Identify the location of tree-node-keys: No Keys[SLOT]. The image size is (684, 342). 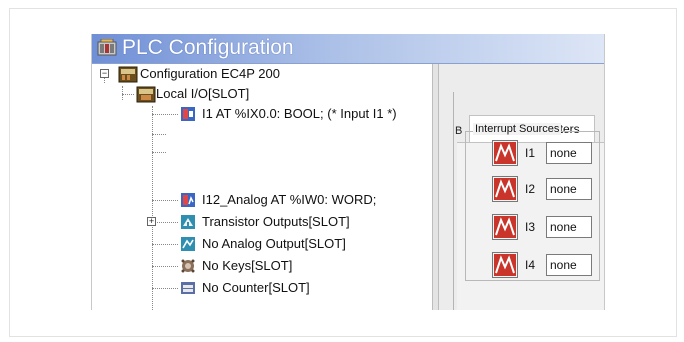
(262, 266).